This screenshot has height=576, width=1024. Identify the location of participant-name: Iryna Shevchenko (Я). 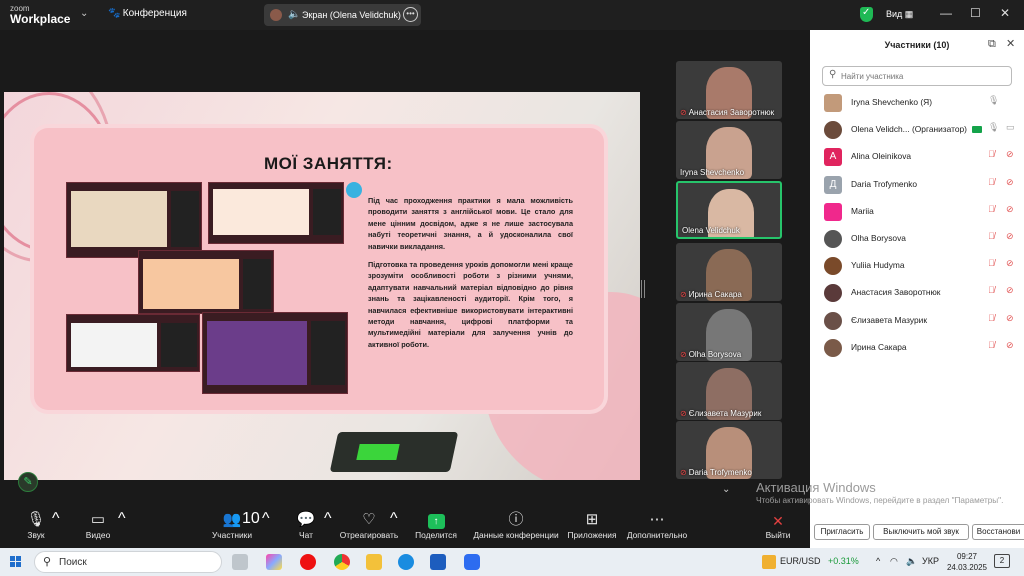
(891, 102).